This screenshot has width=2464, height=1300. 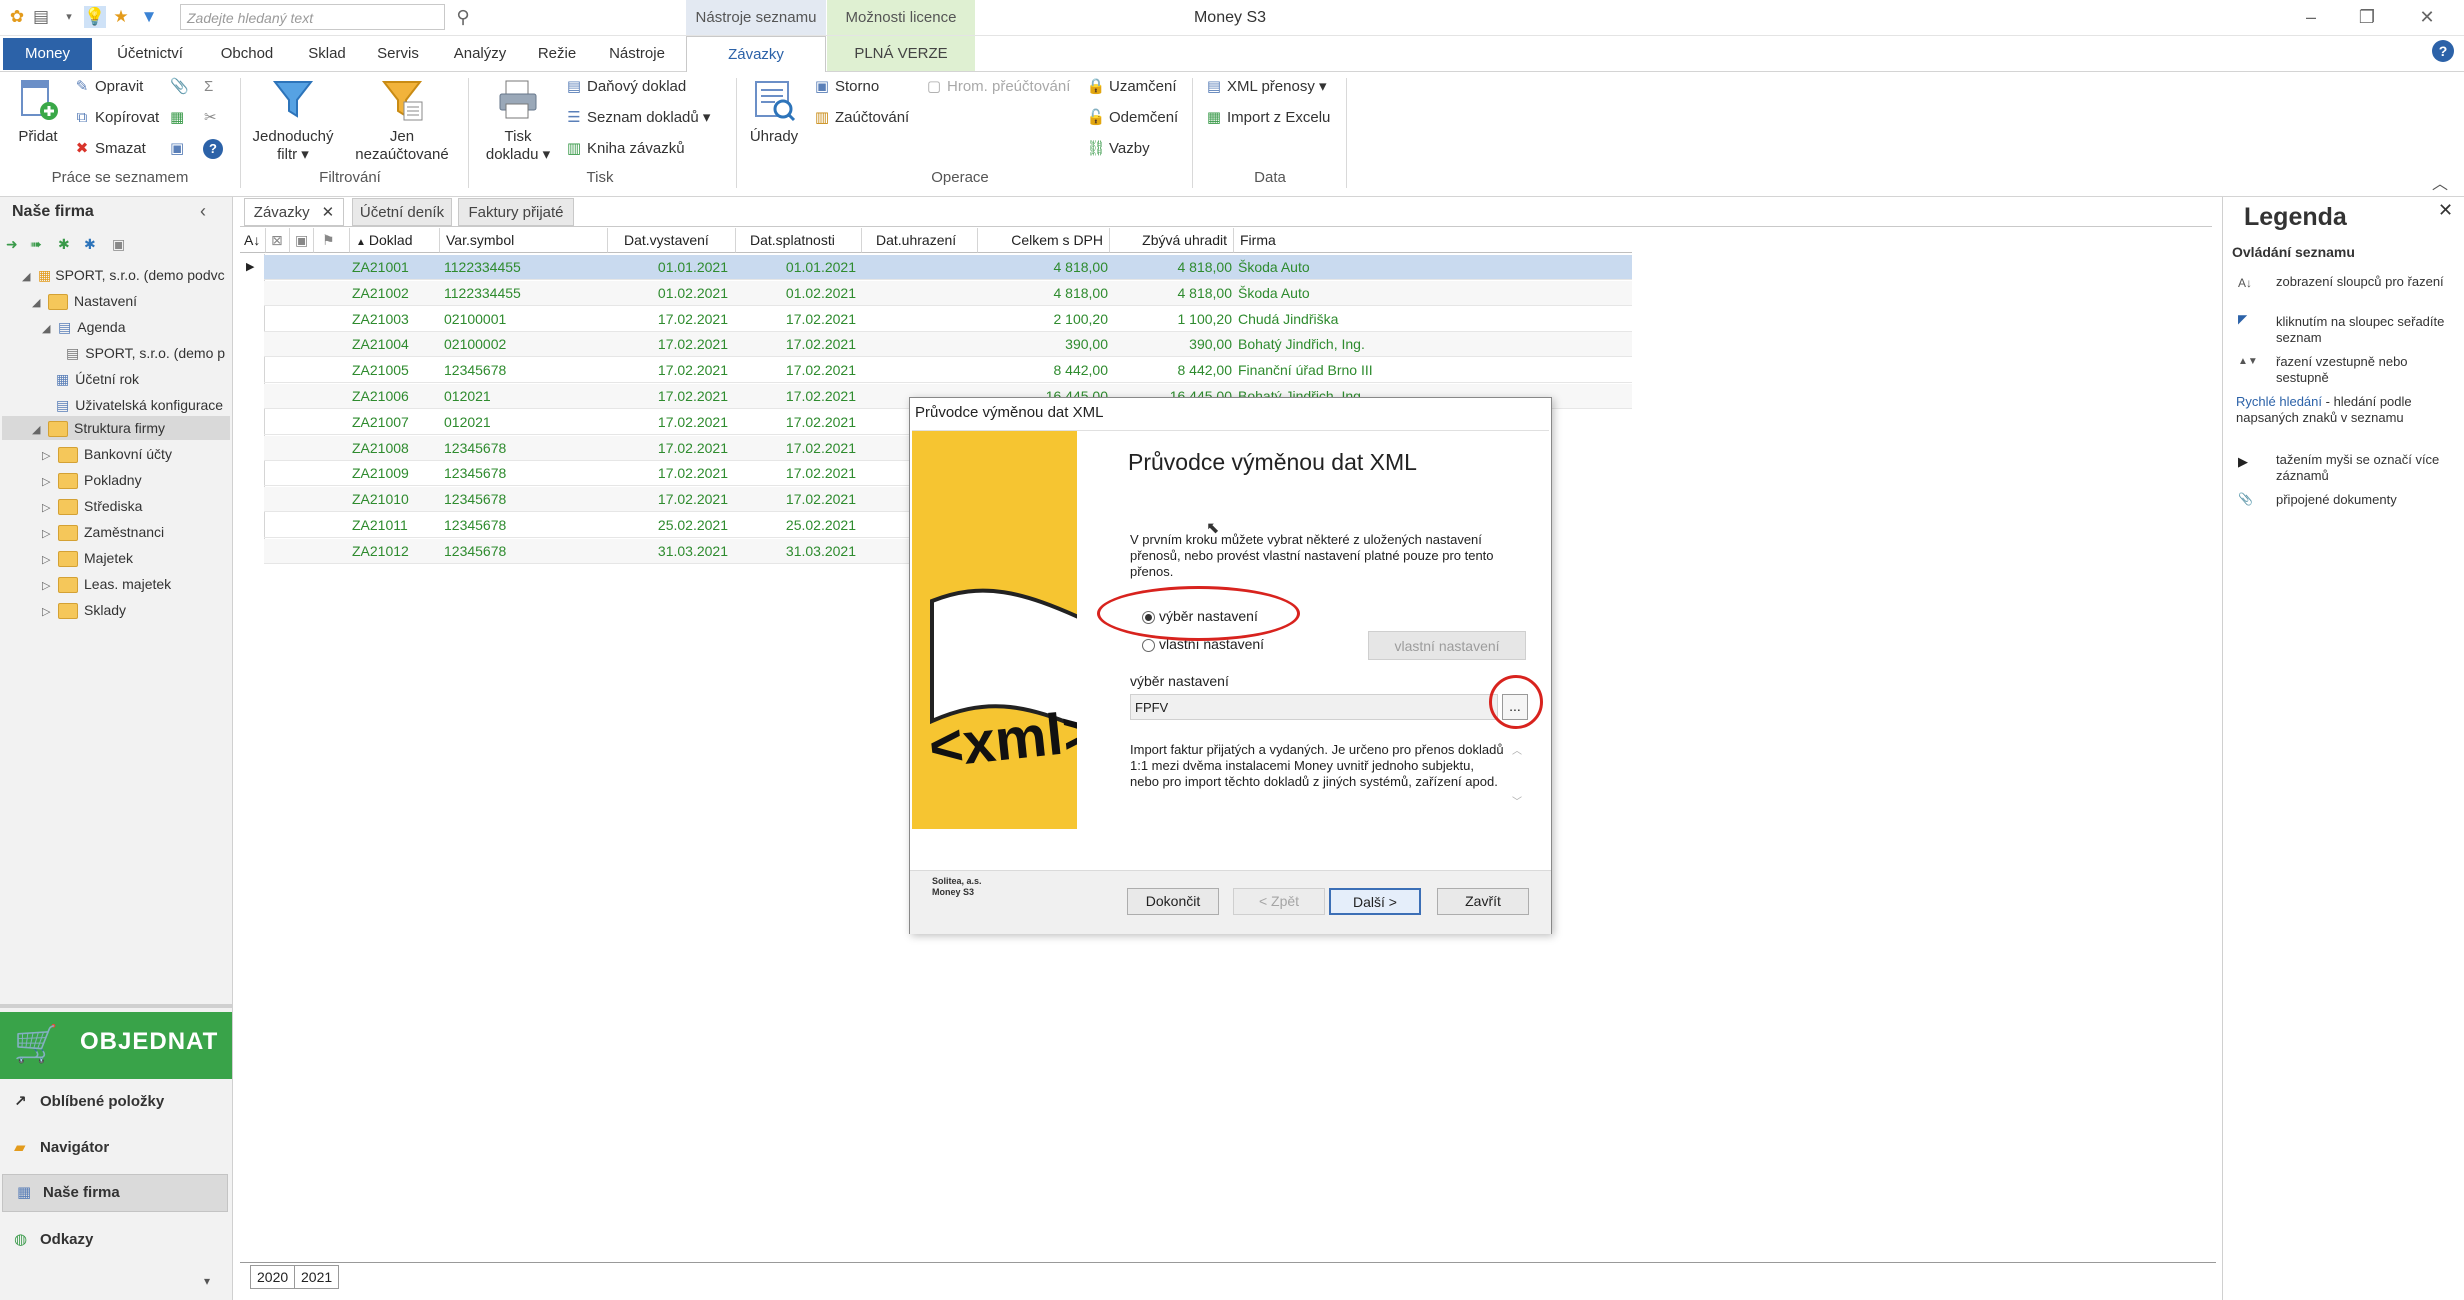 I want to click on unposted-only-button: Jen nezaúčtované, so click(x=402, y=121).